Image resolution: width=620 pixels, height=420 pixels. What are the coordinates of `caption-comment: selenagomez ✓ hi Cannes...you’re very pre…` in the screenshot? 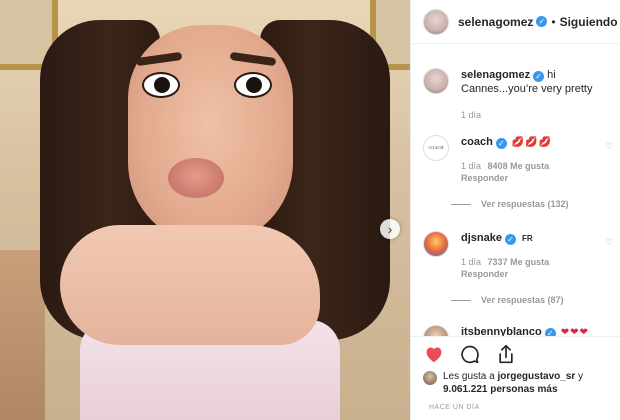 It's located at (521, 94).